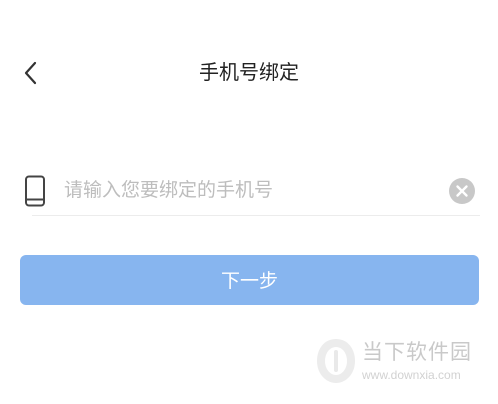 The image size is (498, 404). What do you see at coordinates (256, 215) in the screenshot?
I see `input-divider` at bounding box center [256, 215].